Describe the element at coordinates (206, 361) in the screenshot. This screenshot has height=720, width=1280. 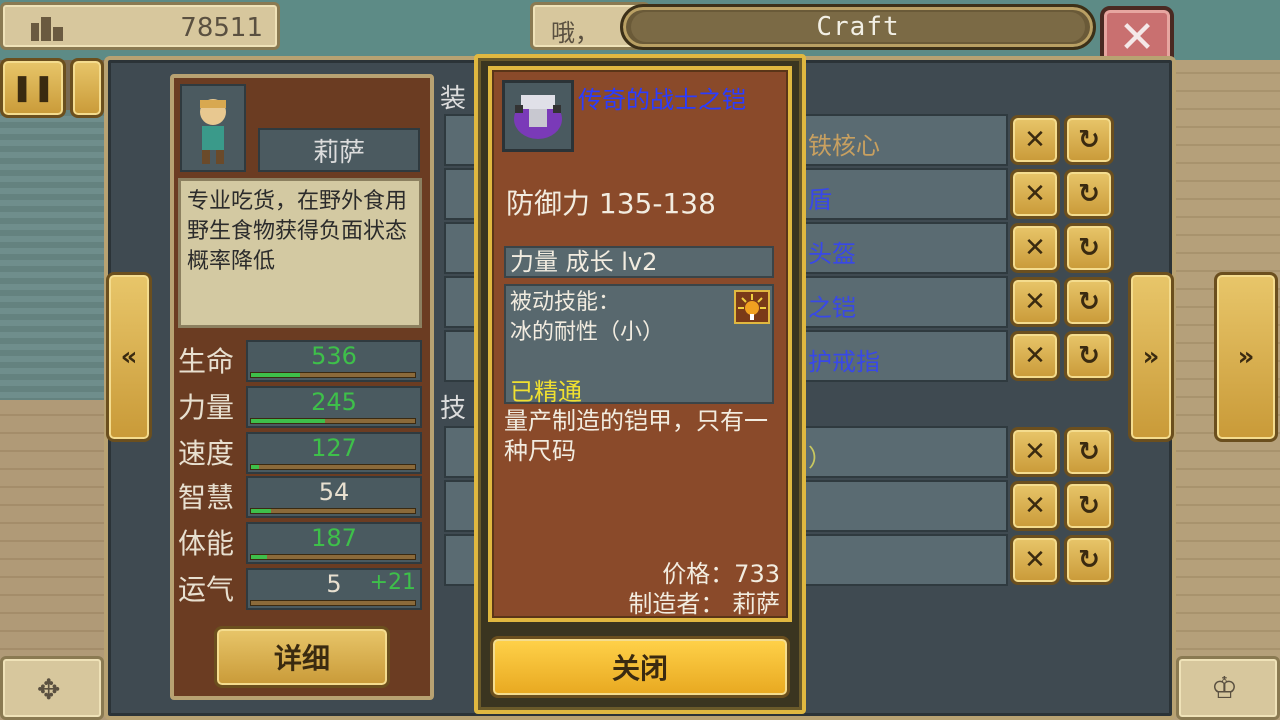
I see `stat-label: 生命` at that location.